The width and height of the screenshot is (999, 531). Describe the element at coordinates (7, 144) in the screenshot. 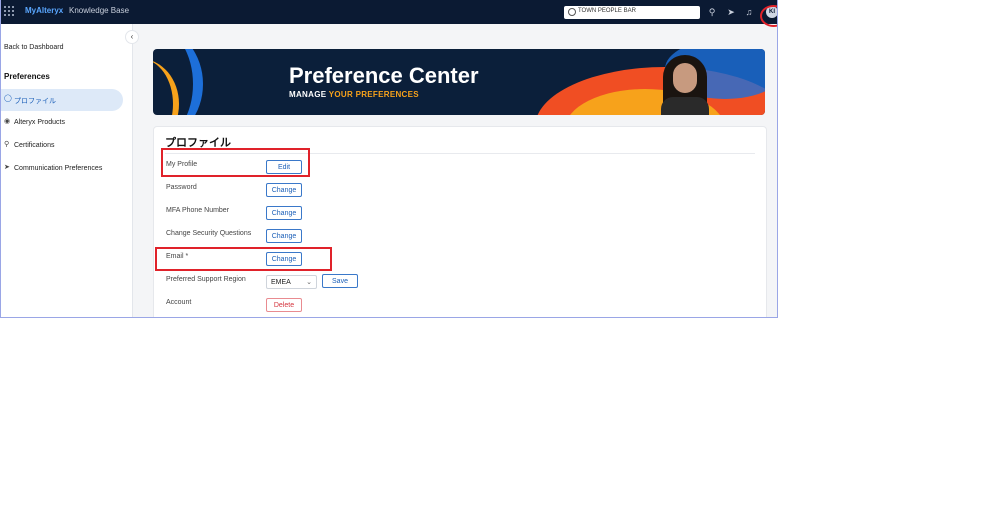

I see `badge-icon: ⚲` at that location.